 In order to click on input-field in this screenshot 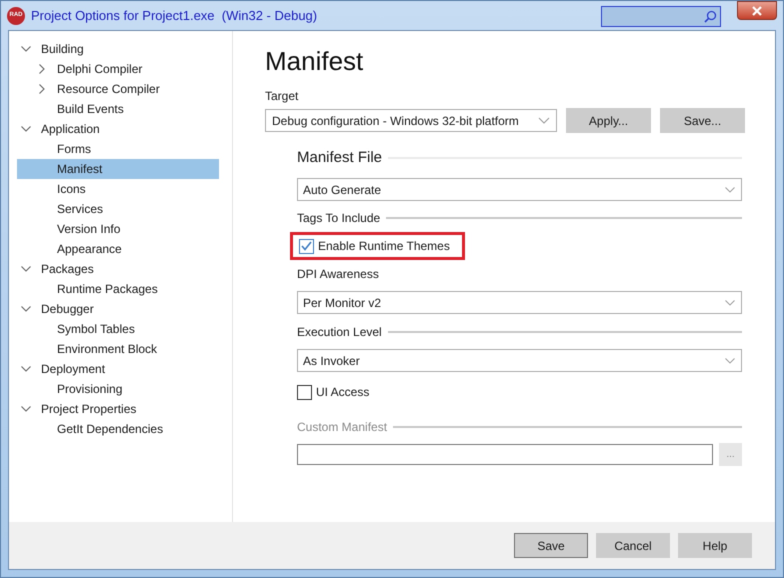, I will do `click(505, 454)`.